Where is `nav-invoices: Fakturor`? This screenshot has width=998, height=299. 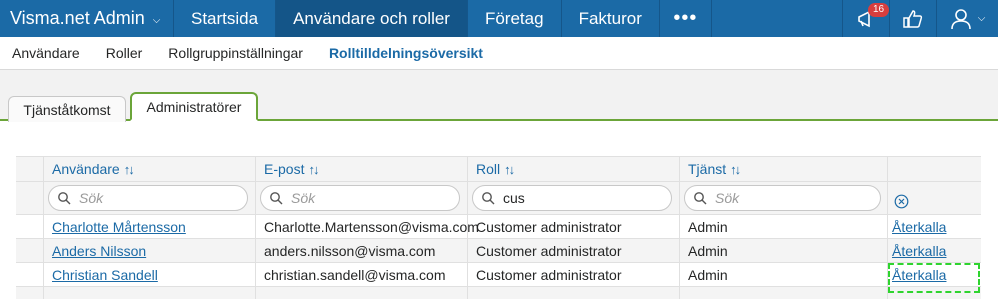
nav-invoices: Fakturor is located at coordinates (611, 18).